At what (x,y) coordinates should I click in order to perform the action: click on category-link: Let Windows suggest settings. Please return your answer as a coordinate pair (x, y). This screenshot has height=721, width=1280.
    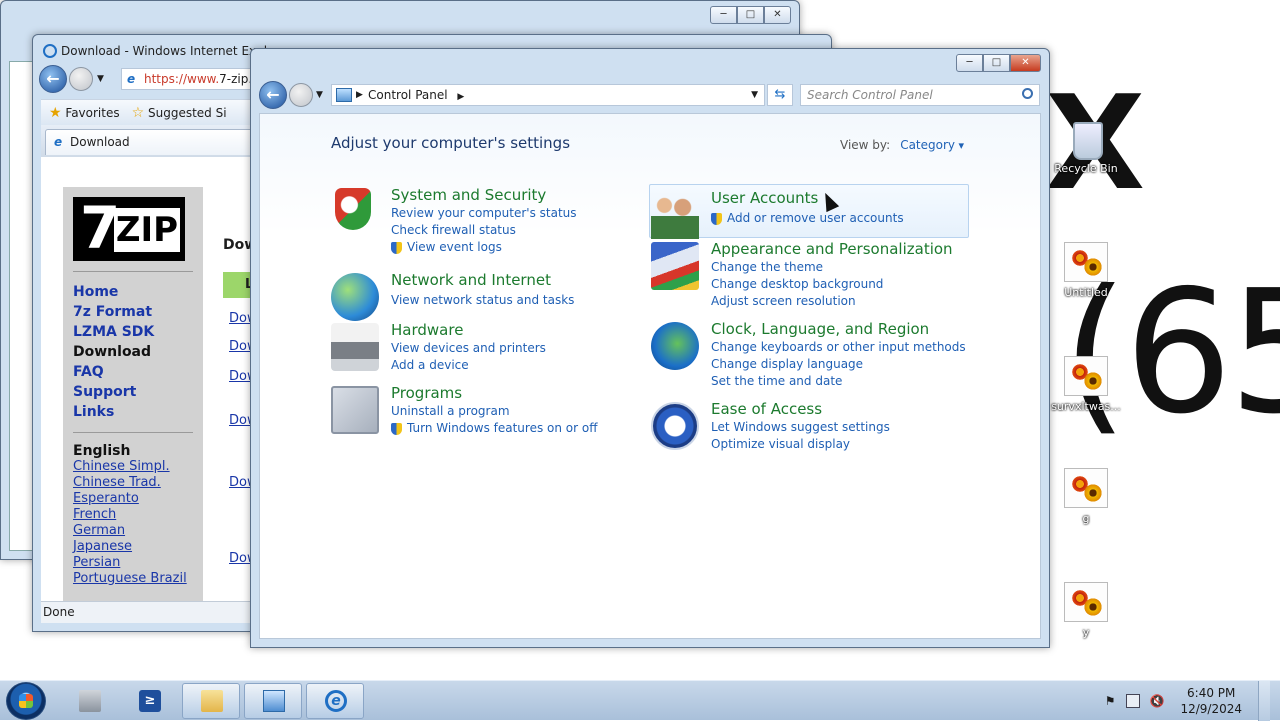
    Looking at the image, I should click on (800, 427).